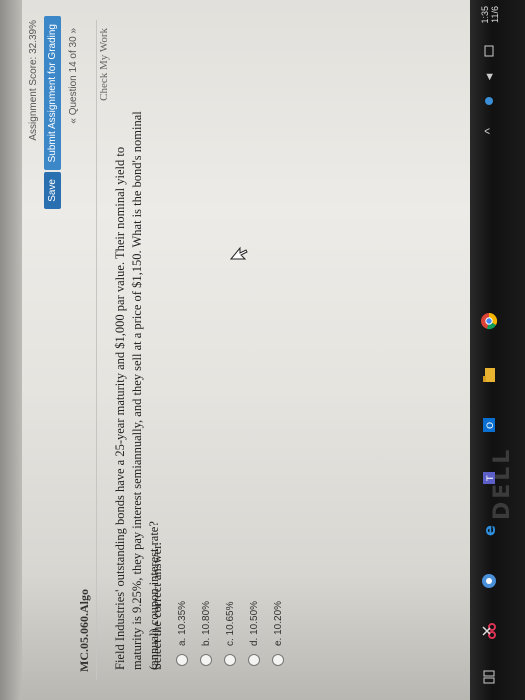  I want to click on submit-assignment-button: Submit Assignment for Grading, so click(52, 93).